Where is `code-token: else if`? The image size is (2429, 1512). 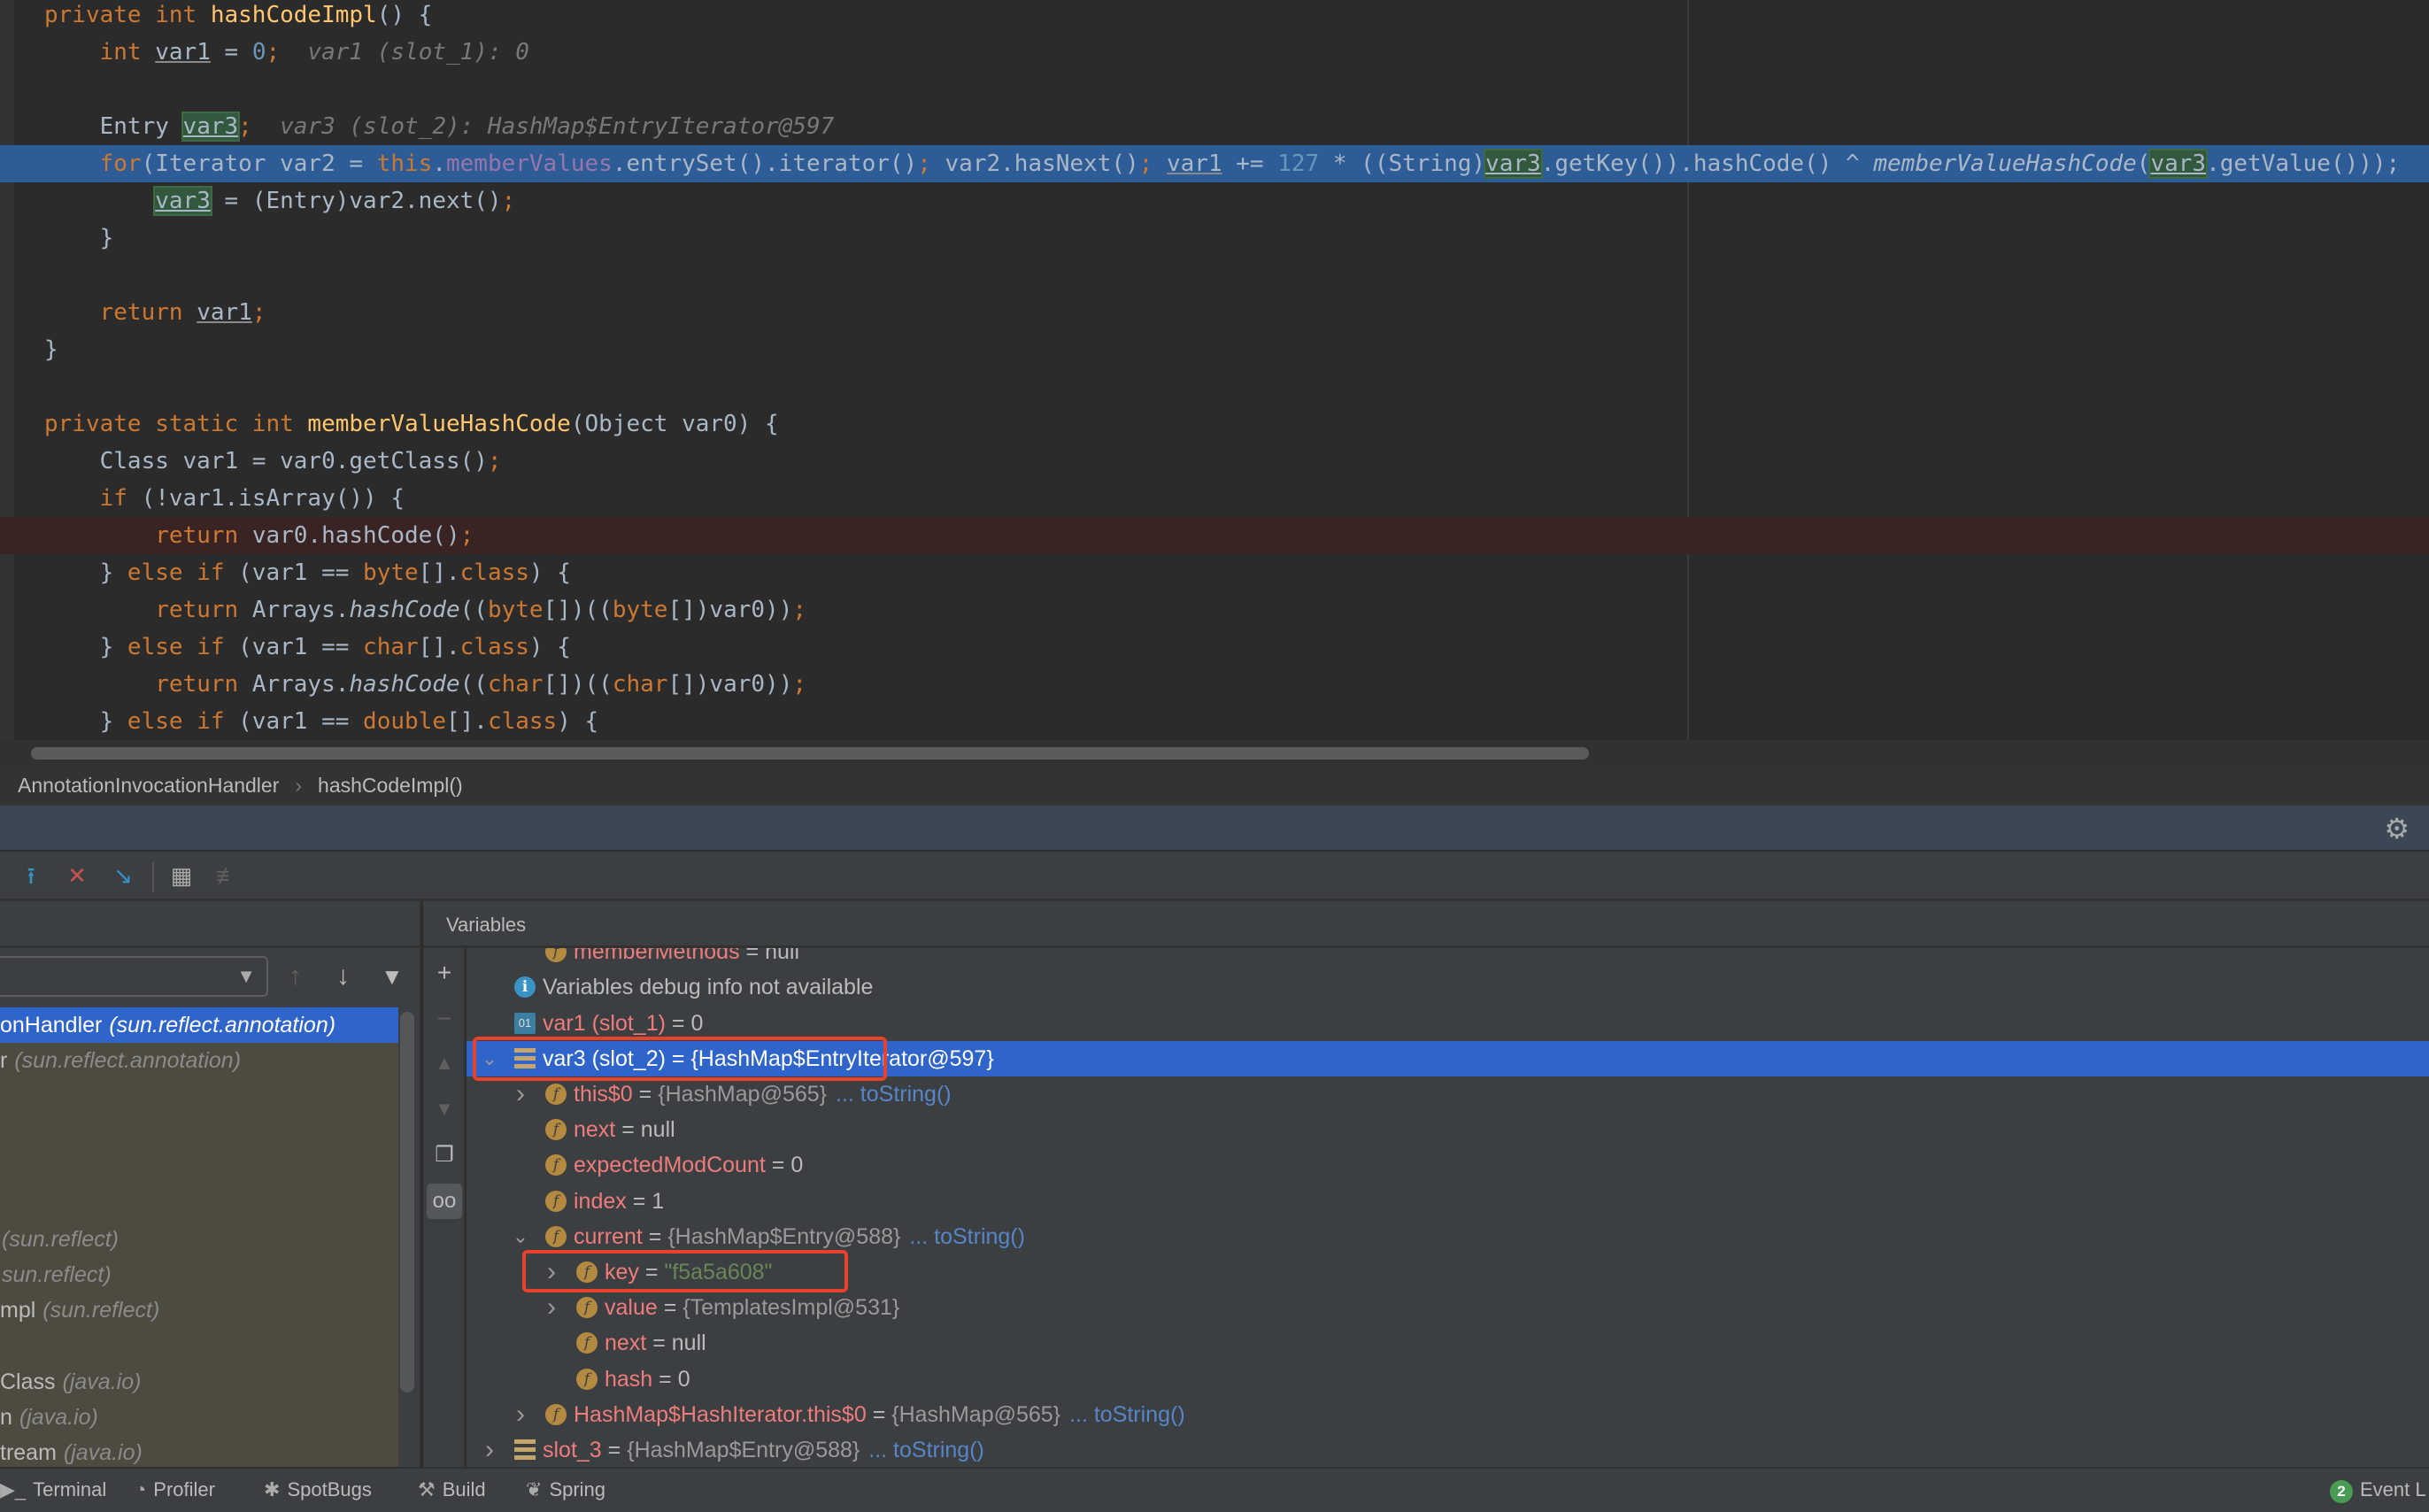 code-token: else if is located at coordinates (183, 647).